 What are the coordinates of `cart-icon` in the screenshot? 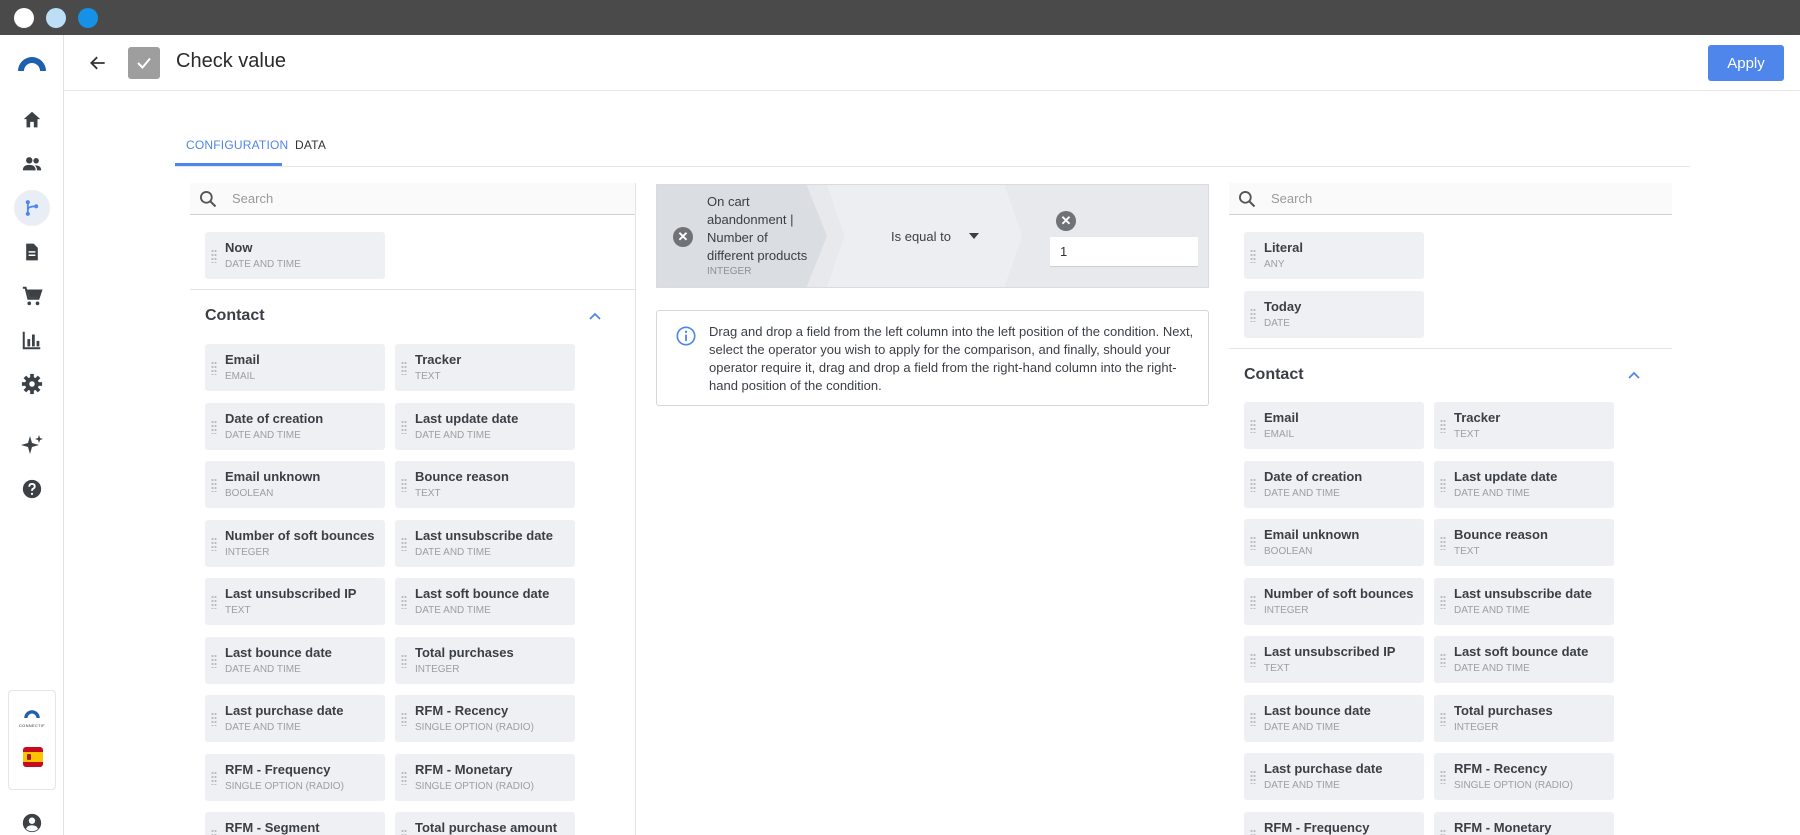 It's located at (32, 296).